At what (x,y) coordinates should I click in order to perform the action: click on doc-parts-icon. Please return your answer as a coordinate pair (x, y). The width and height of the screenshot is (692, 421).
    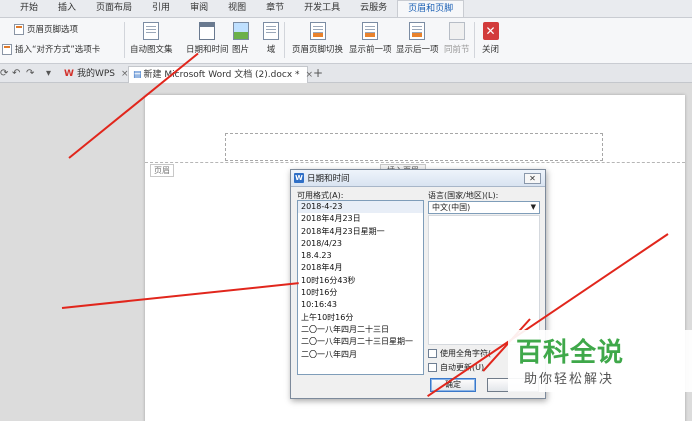
    Looking at the image, I should click on (151, 31).